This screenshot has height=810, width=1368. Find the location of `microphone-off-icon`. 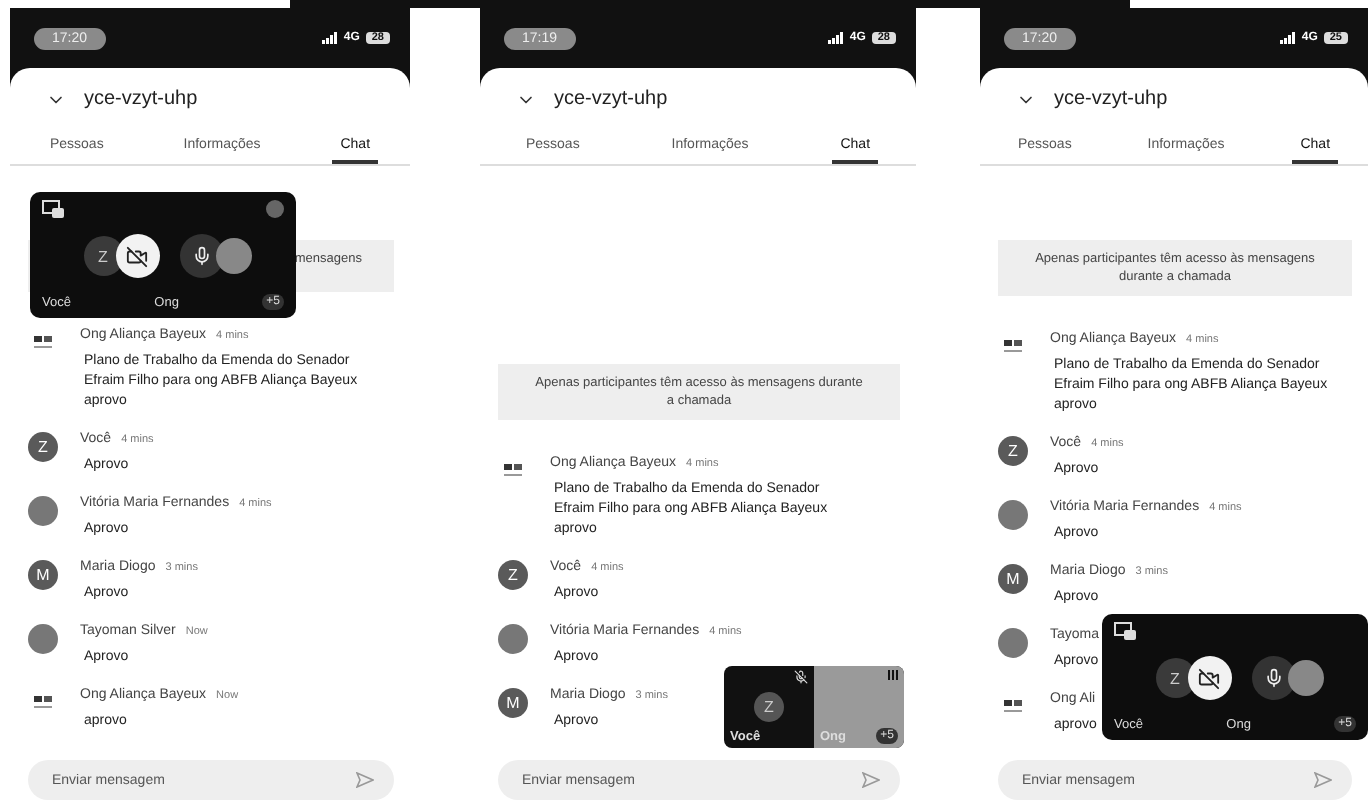

microphone-off-icon is located at coordinates (801, 677).